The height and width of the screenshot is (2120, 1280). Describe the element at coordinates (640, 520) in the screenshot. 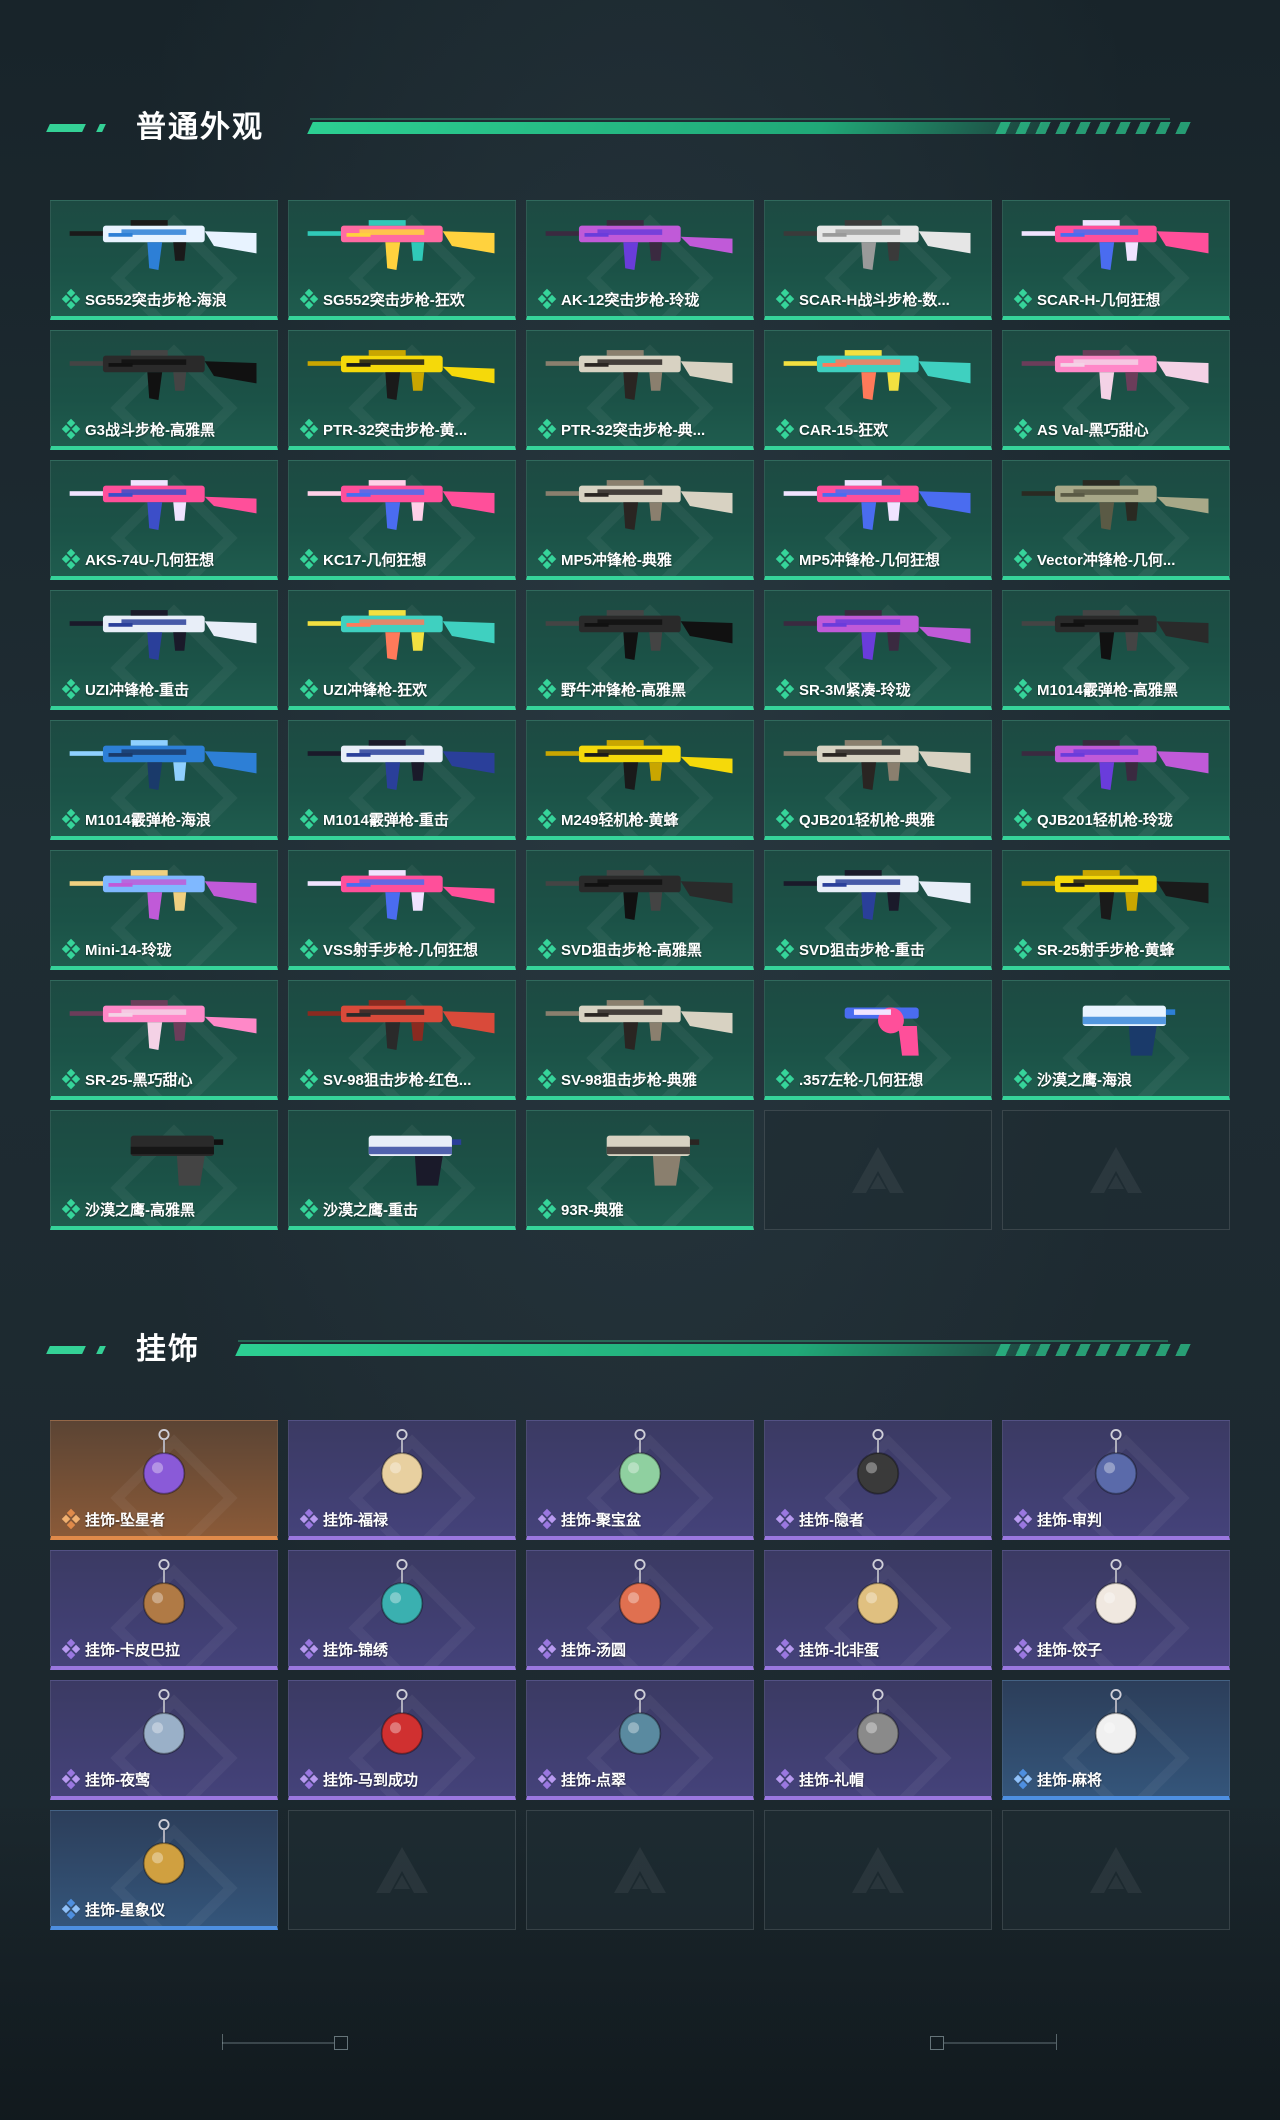

I see `weapon-skin-card: MP5冲锋枪-典雅` at that location.